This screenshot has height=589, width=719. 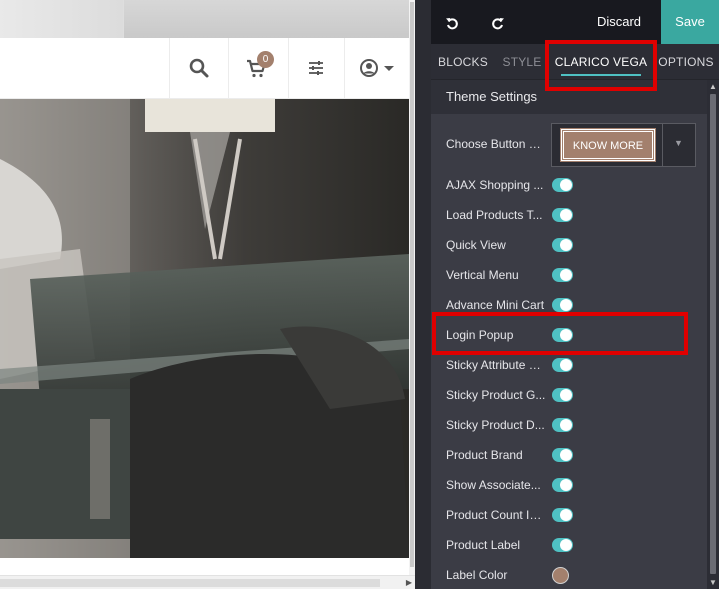 I want to click on section-title: Theme Settings, so click(x=569, y=97).